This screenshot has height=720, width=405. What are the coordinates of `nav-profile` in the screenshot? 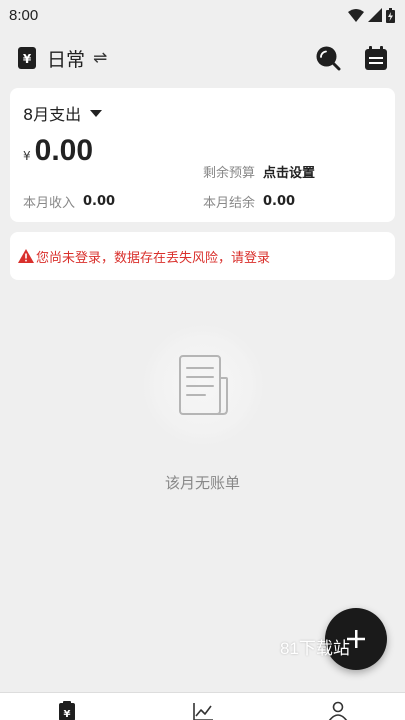 It's located at (338, 710).